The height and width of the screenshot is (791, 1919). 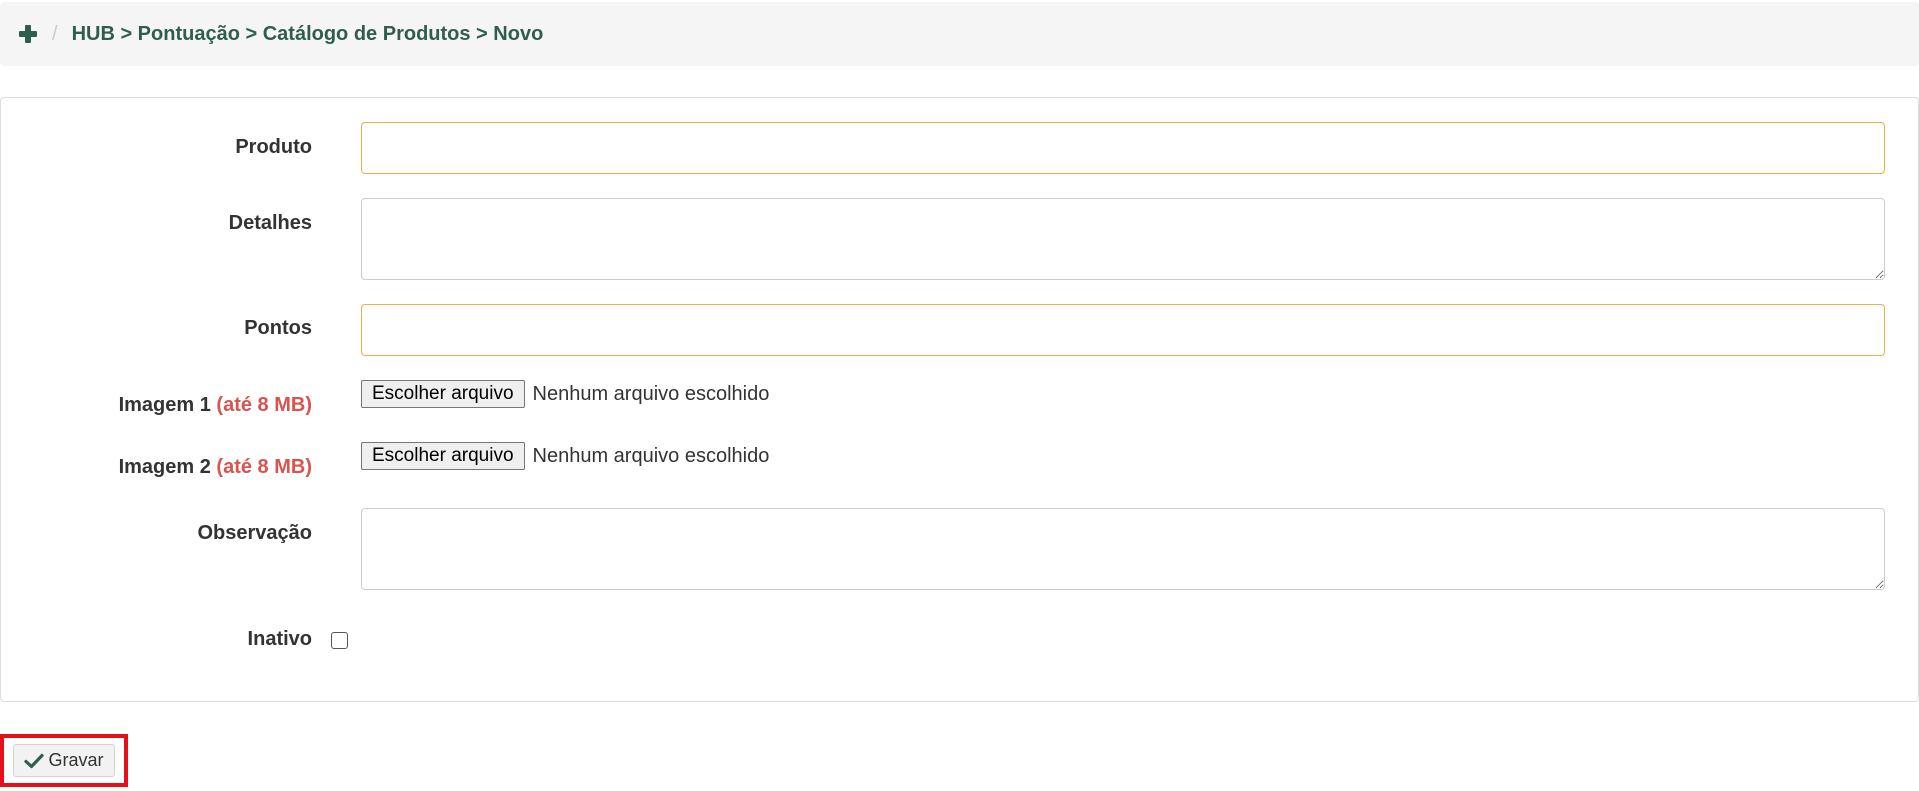 What do you see at coordinates (443, 394) in the screenshot?
I see `imagem1-choose-file-button: Escolher arquivo` at bounding box center [443, 394].